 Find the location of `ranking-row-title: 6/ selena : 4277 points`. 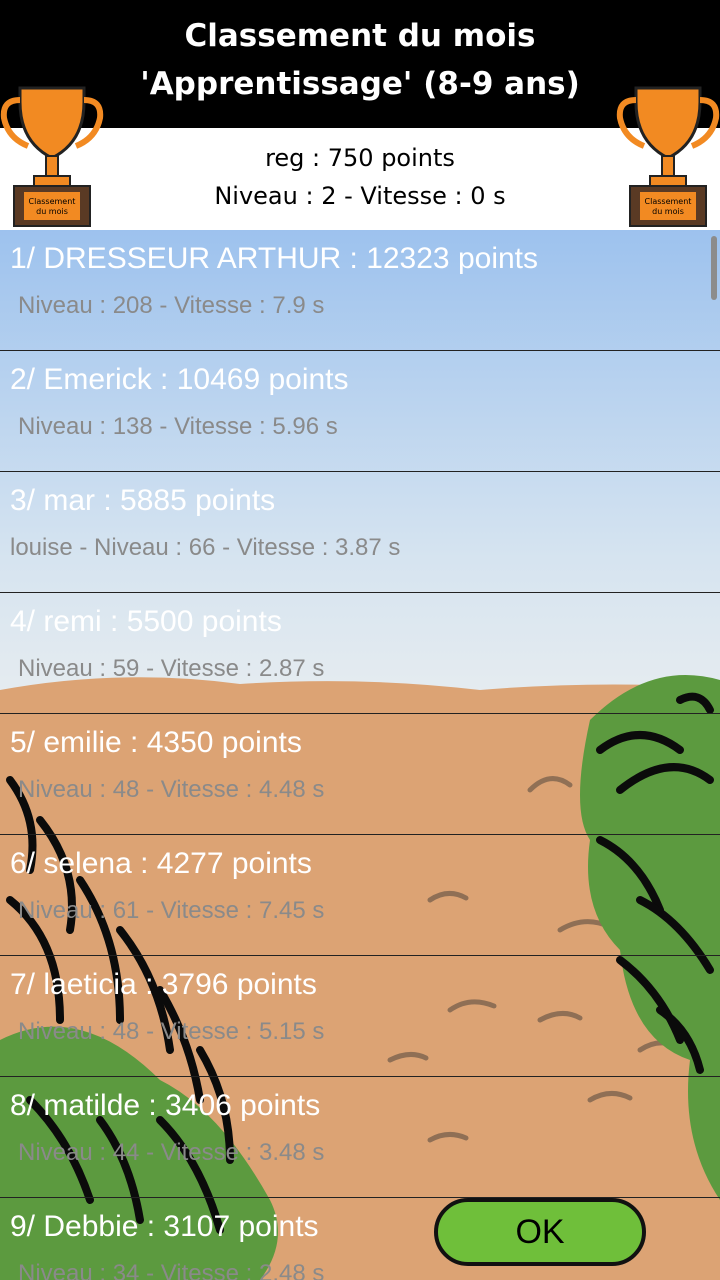

ranking-row-title: 6/ selena : 4277 points is located at coordinates (161, 863).